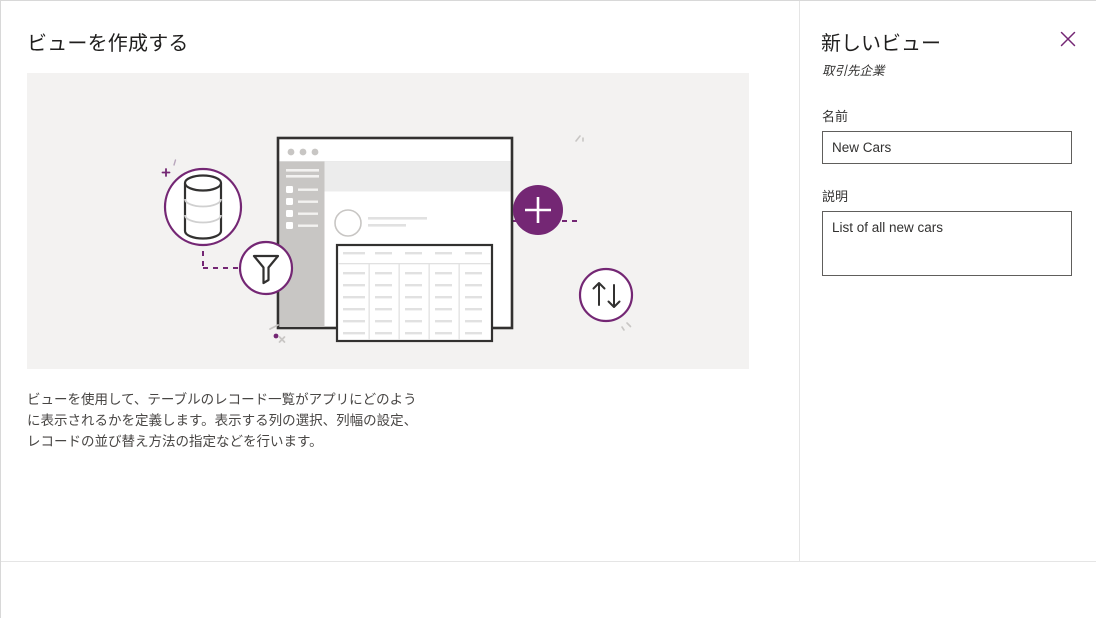 This screenshot has width=1096, height=618. What do you see at coordinates (947, 243) in the screenshot?
I see `description-input` at bounding box center [947, 243].